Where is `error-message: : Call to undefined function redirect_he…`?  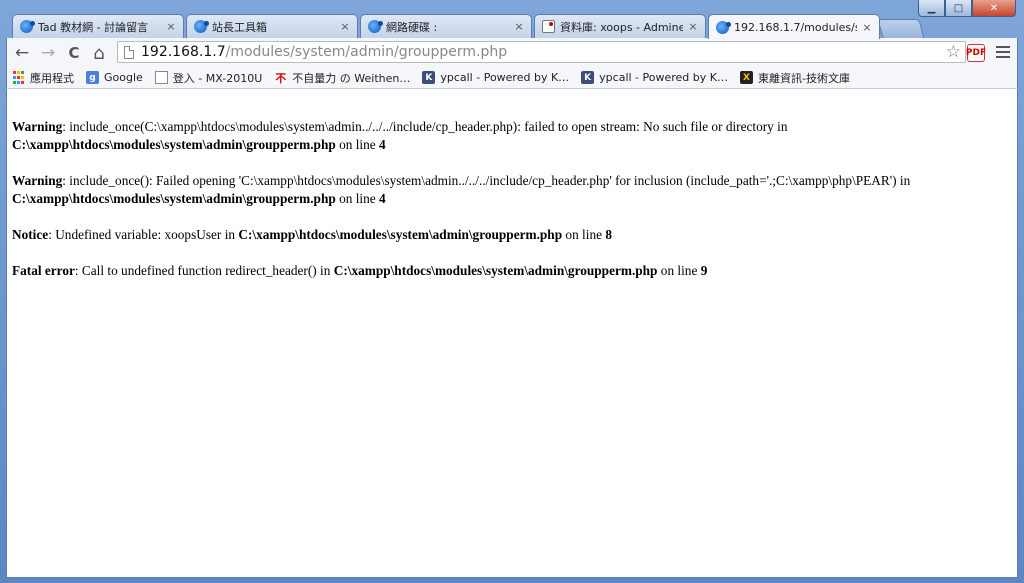 error-message: : Call to undefined function redirect_he… is located at coordinates (204, 270).